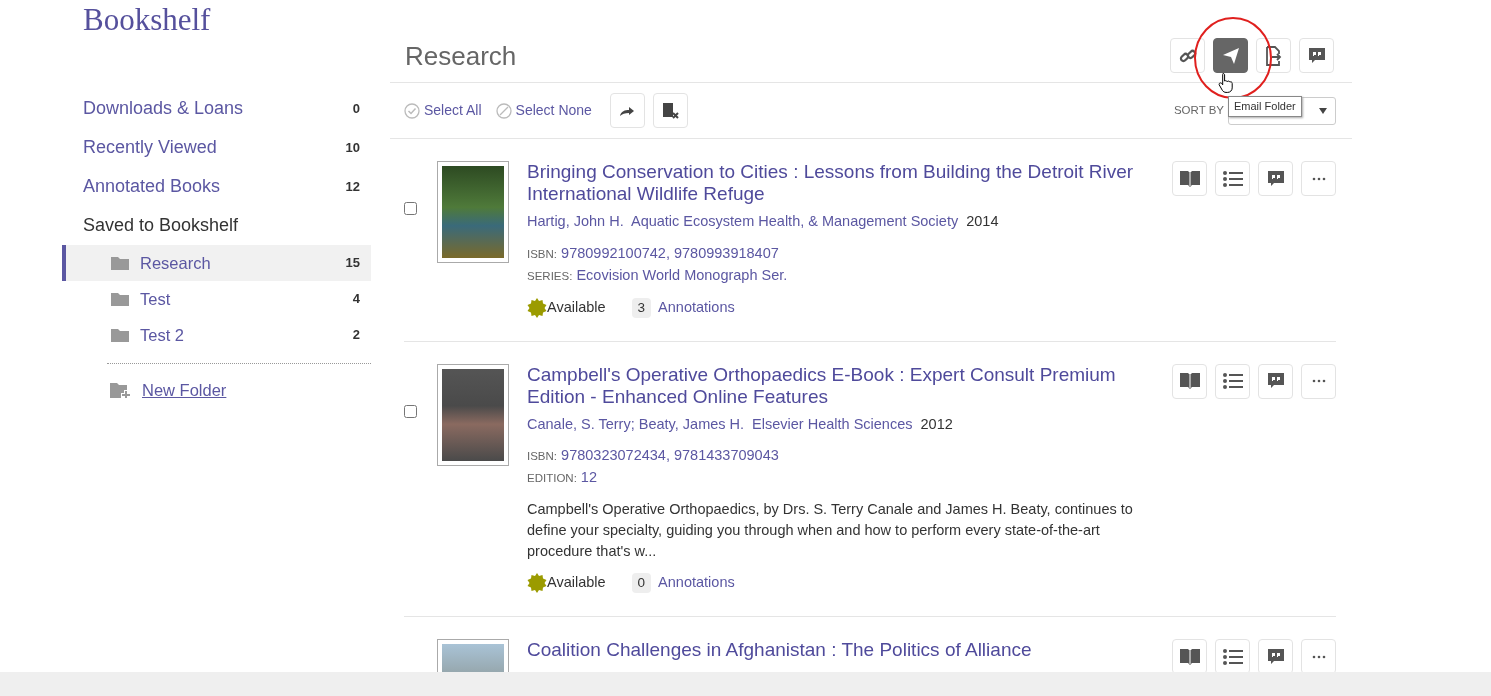 This screenshot has width=1491, height=696. Describe the element at coordinates (156, 299) in the screenshot. I see `folder-label: Test` at that location.